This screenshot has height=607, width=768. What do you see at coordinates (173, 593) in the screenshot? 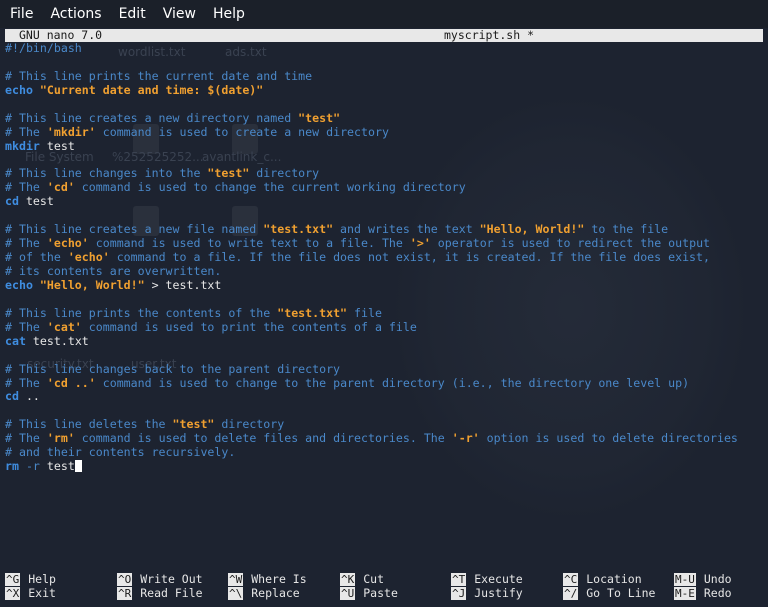
I see `shortcut-read-file: ^R Read File` at bounding box center [173, 593].